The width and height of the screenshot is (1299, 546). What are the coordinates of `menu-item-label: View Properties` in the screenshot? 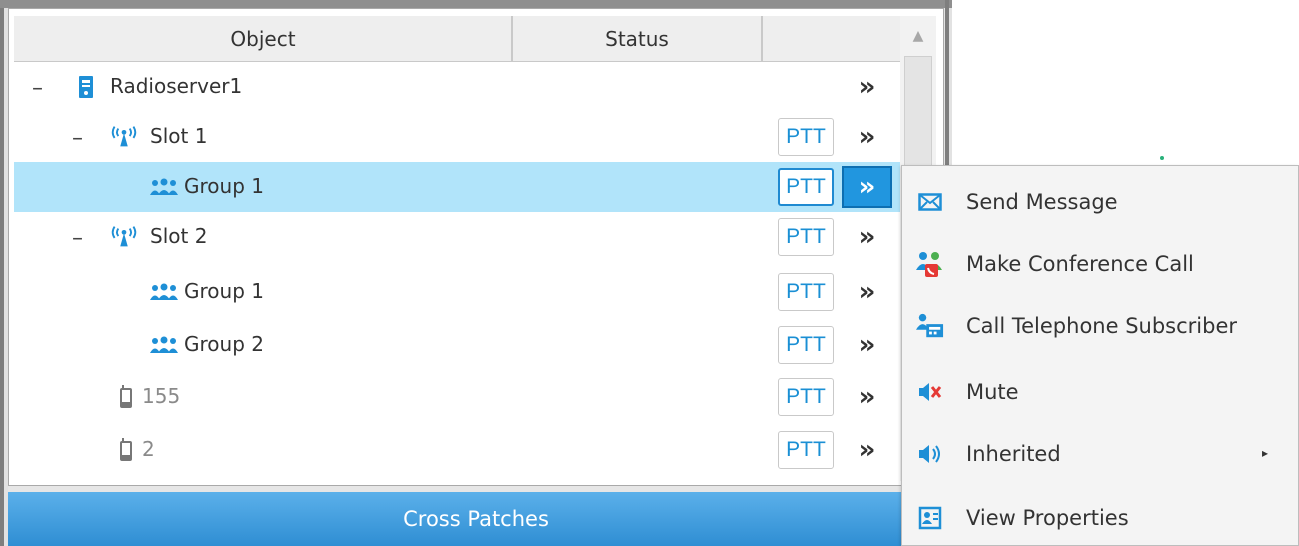 It's located at (1047, 518).